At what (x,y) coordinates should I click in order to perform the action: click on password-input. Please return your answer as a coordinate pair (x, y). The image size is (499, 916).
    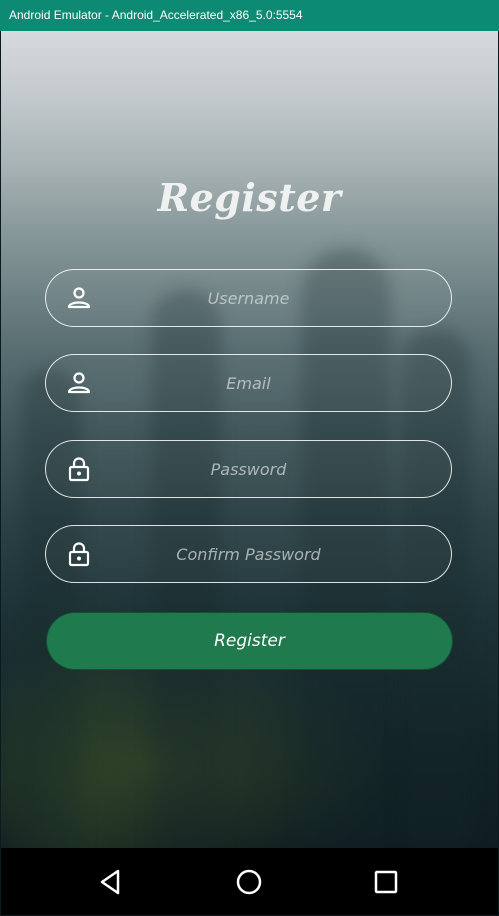
    Looking at the image, I should click on (248, 469).